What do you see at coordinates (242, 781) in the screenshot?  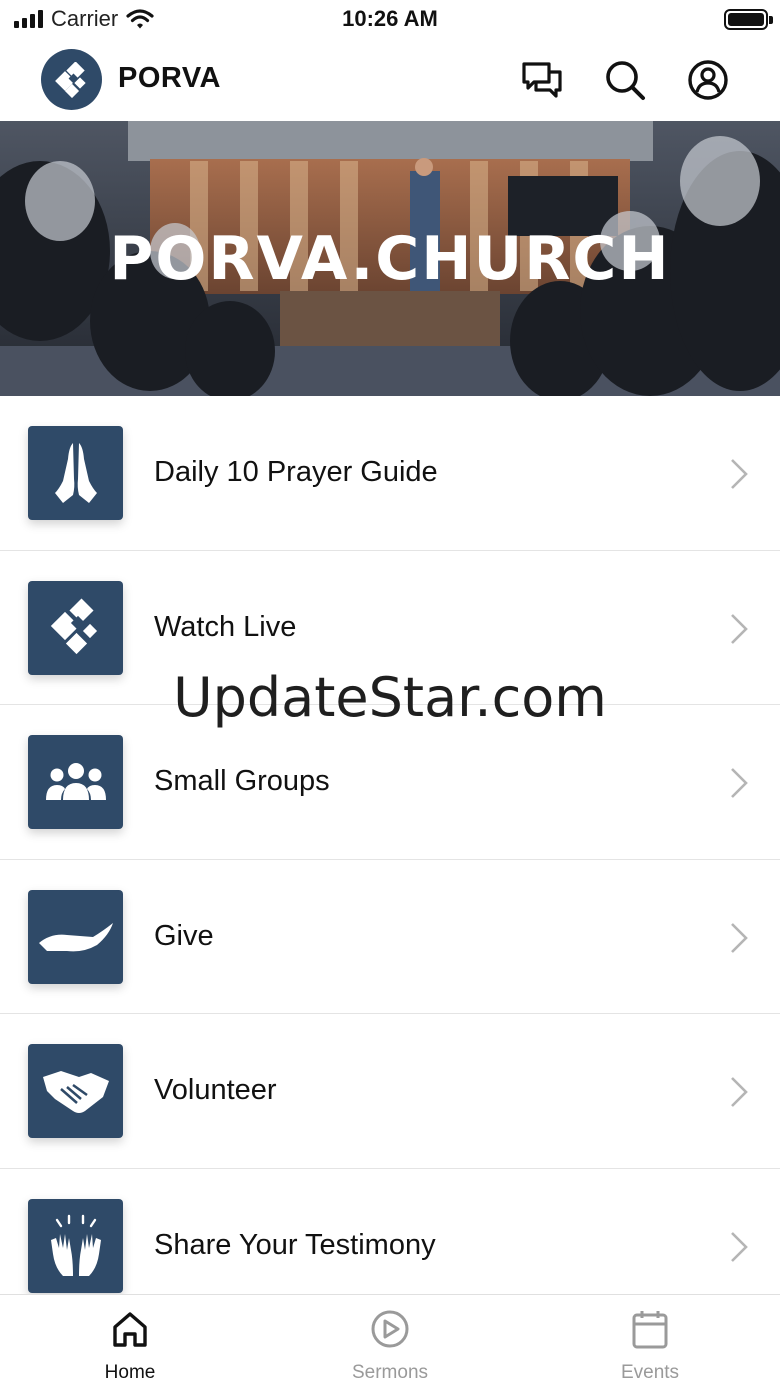 I see `menu-item-label: Small Groups` at bounding box center [242, 781].